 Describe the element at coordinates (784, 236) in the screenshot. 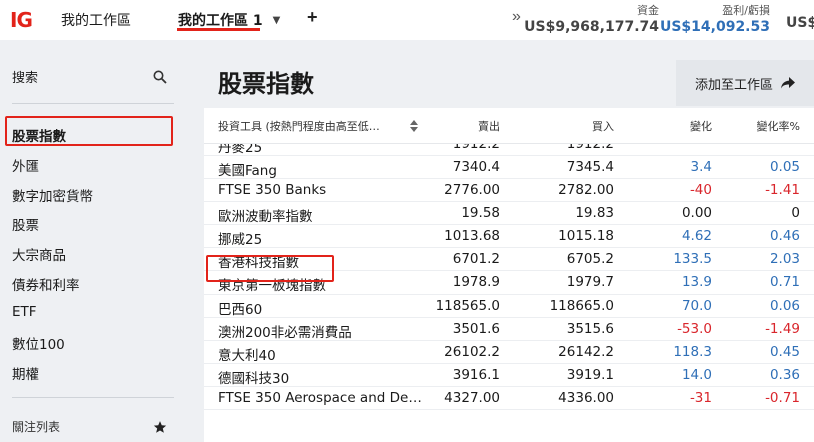

I see `change-pct-value: 0.46` at that location.